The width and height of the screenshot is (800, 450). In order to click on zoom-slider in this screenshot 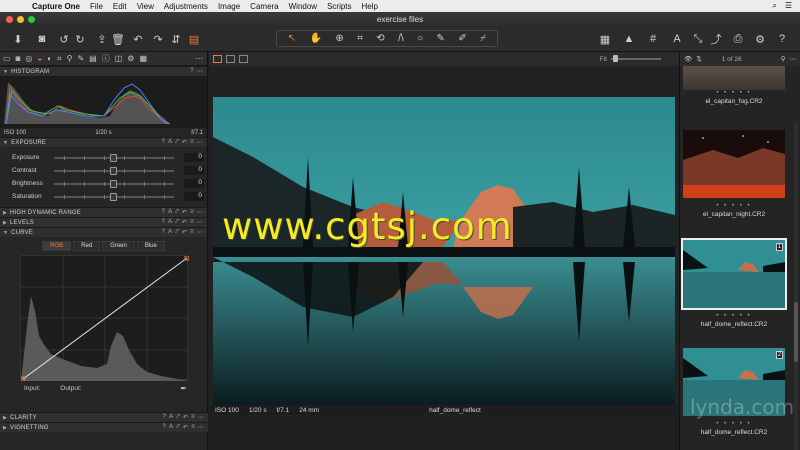, I will do `click(636, 58)`.